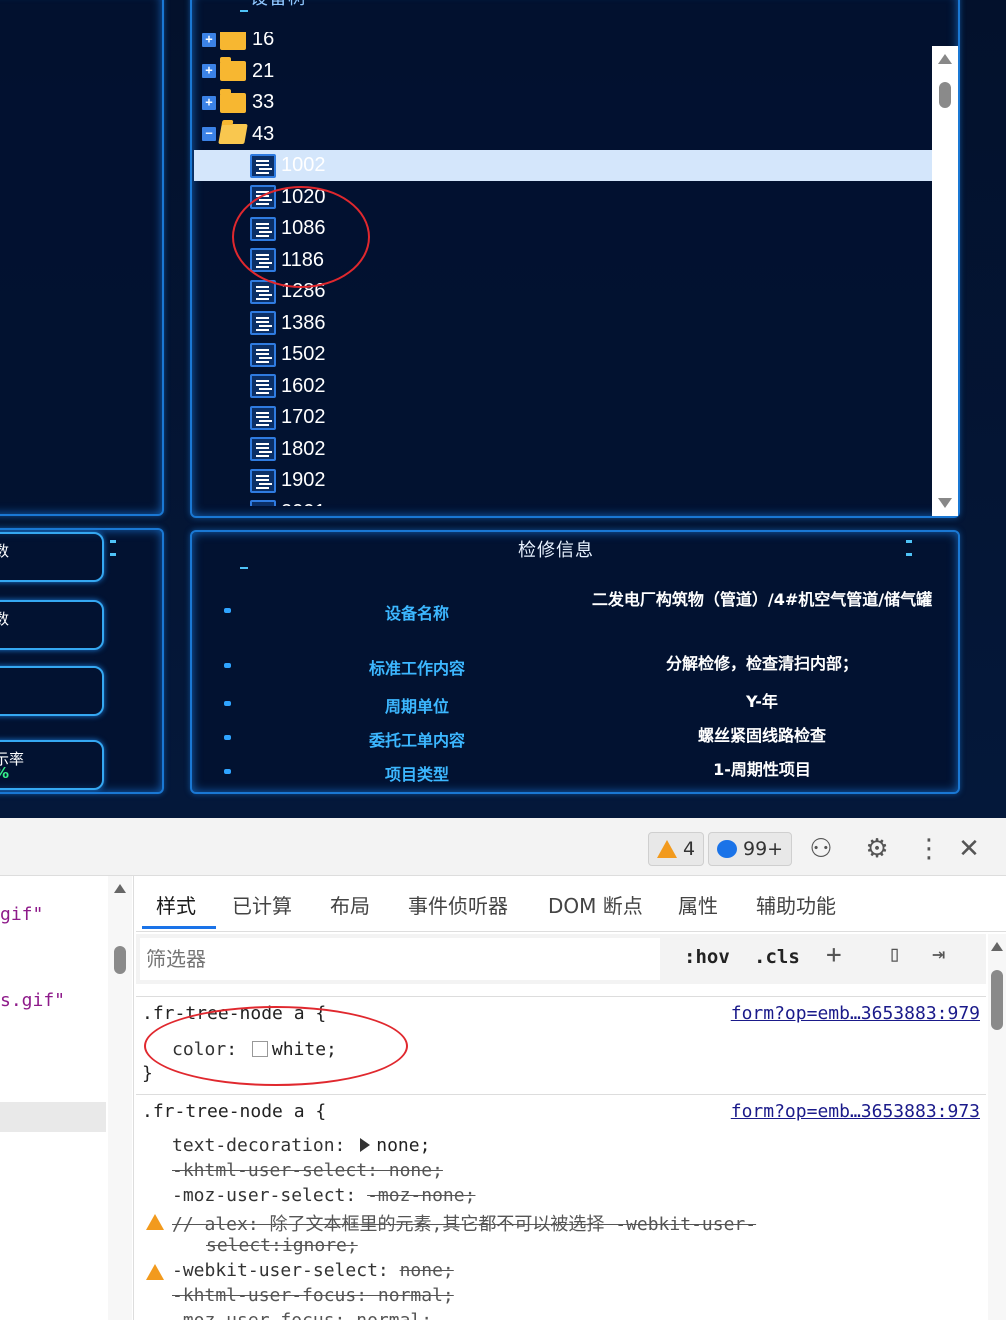  I want to click on tree-leaf-node: 1186, so click(564, 260).